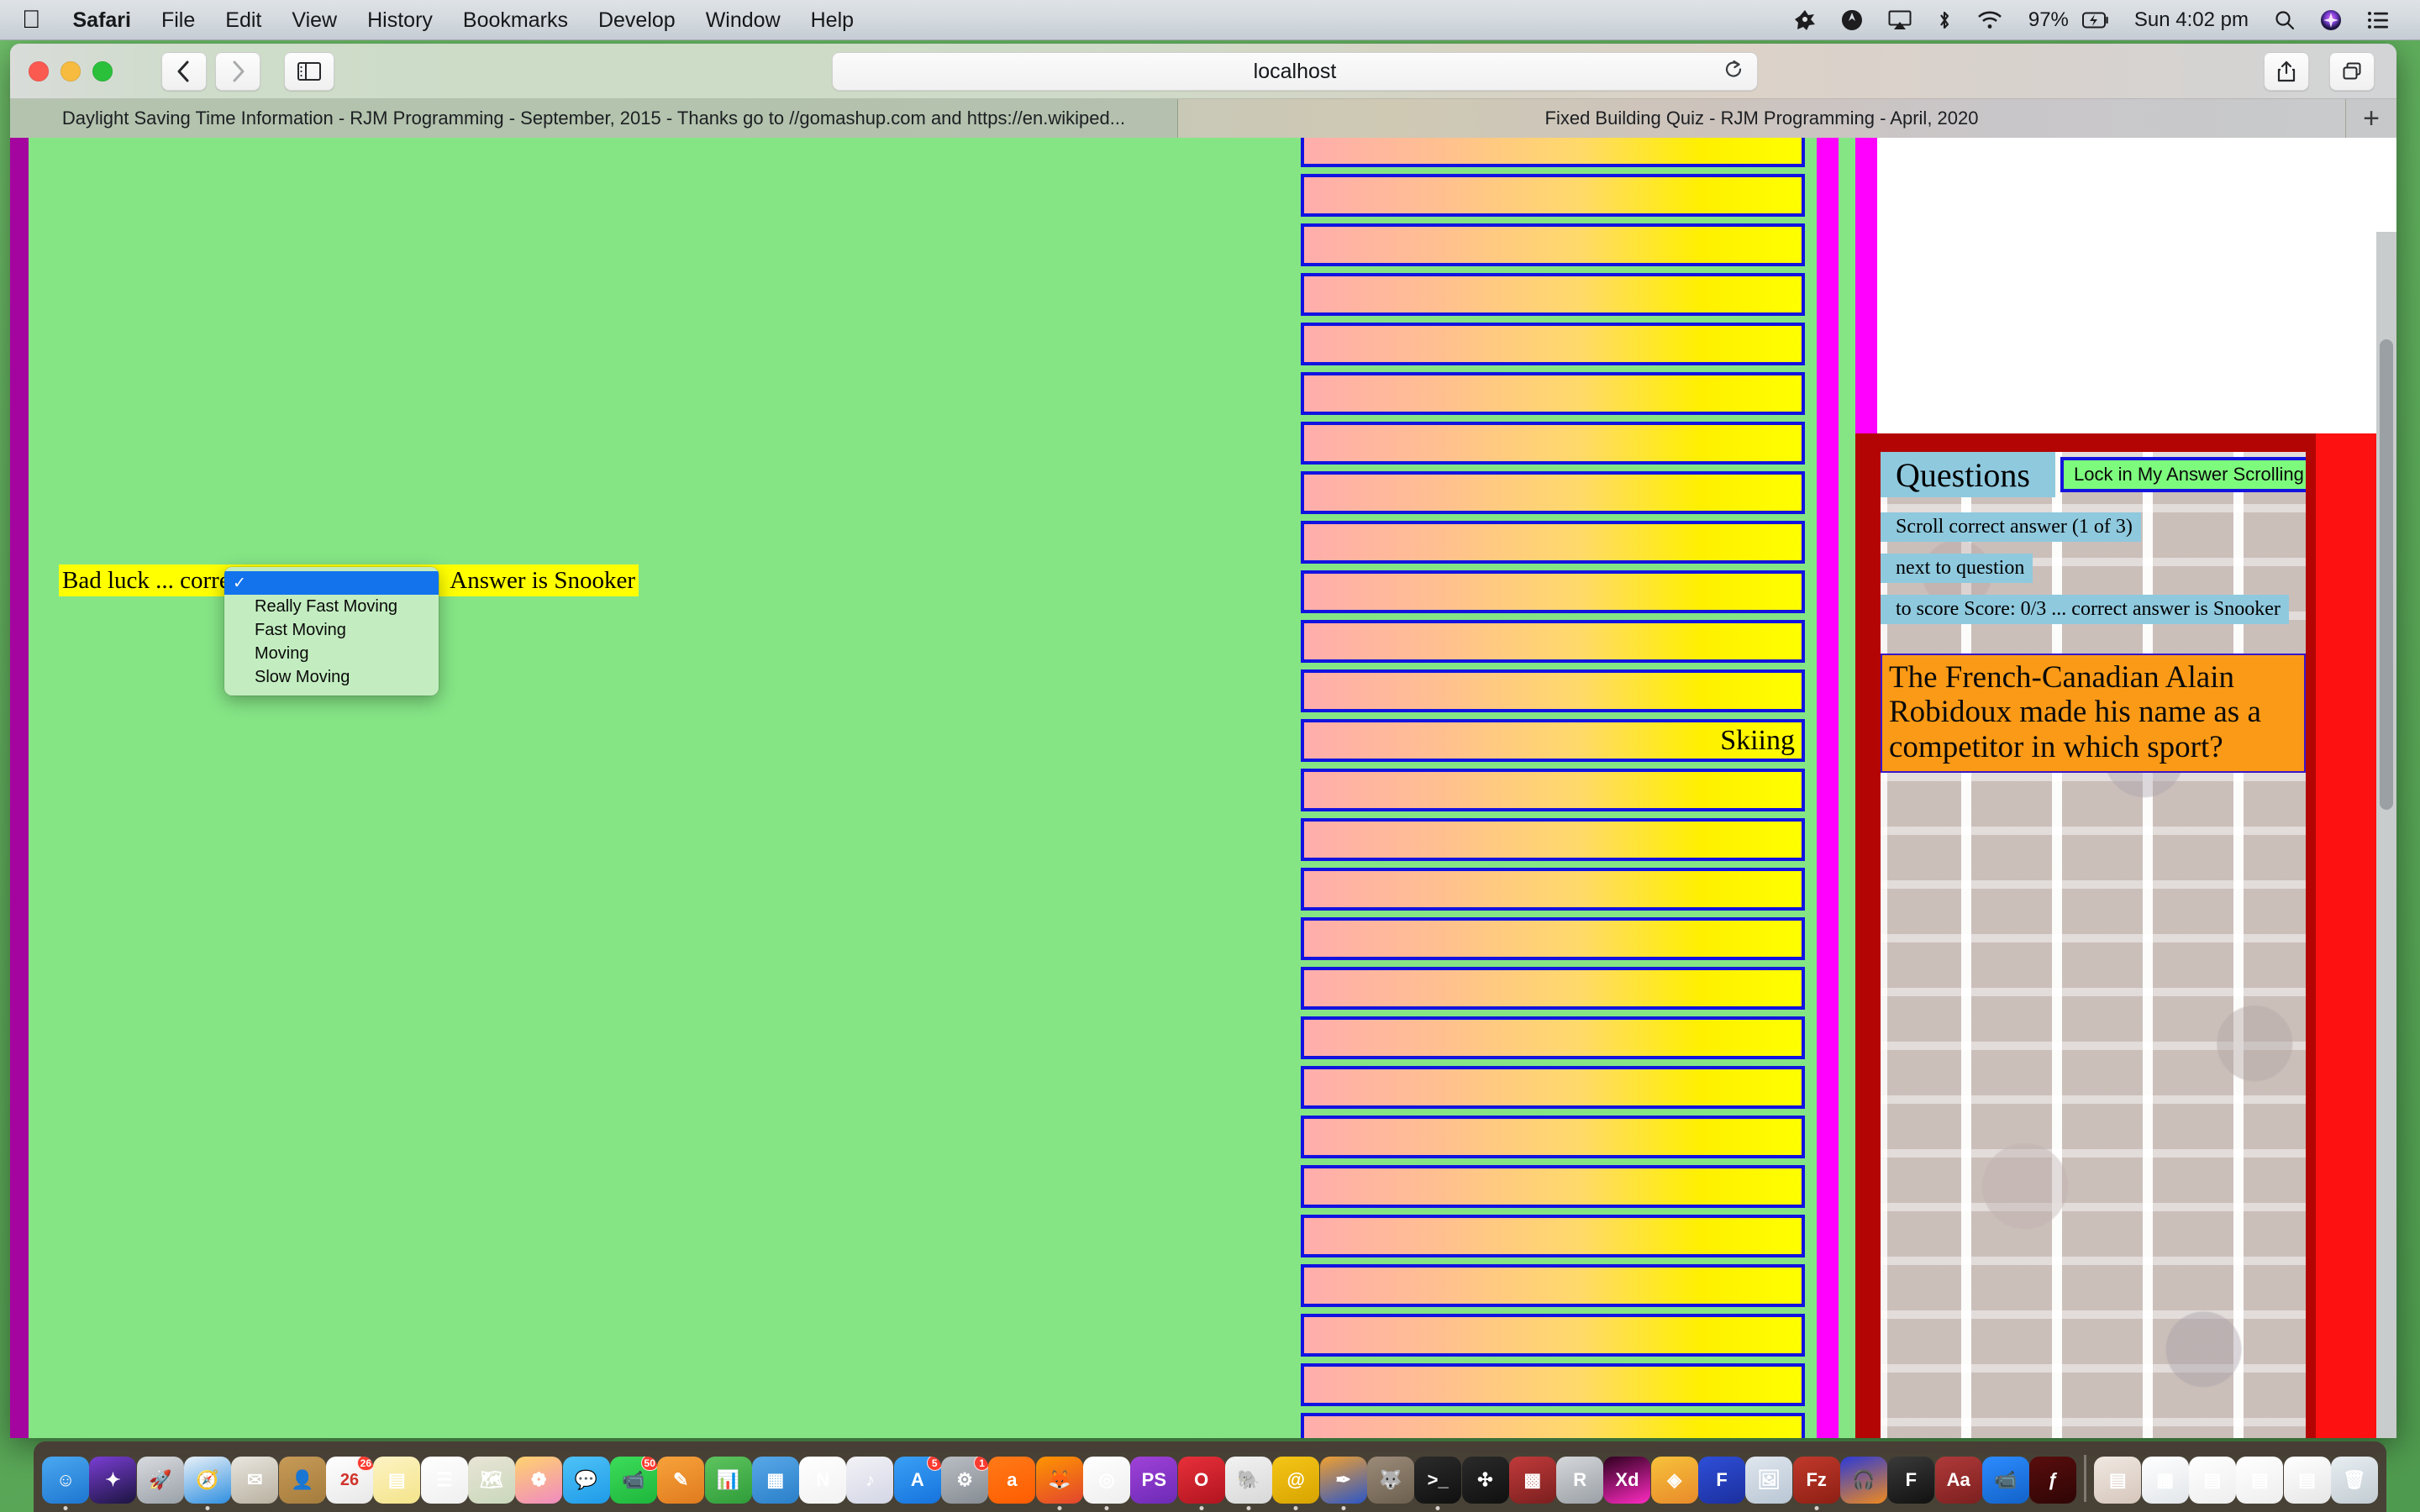 This screenshot has width=2420, height=1512. What do you see at coordinates (314, 20) in the screenshot?
I see `menu-item-view: View` at bounding box center [314, 20].